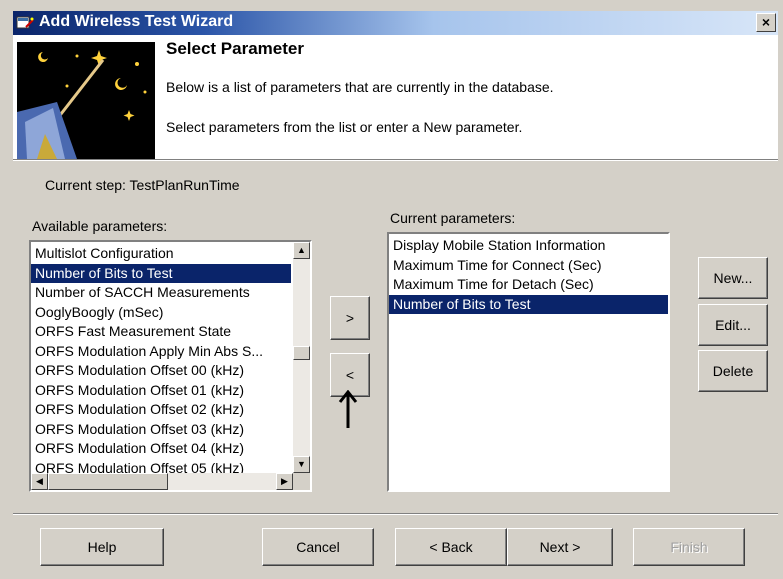 This screenshot has height=579, width=783. What do you see at coordinates (528, 285) in the screenshot?
I see `list-item: Maximum Time for Detach (Sec)` at bounding box center [528, 285].